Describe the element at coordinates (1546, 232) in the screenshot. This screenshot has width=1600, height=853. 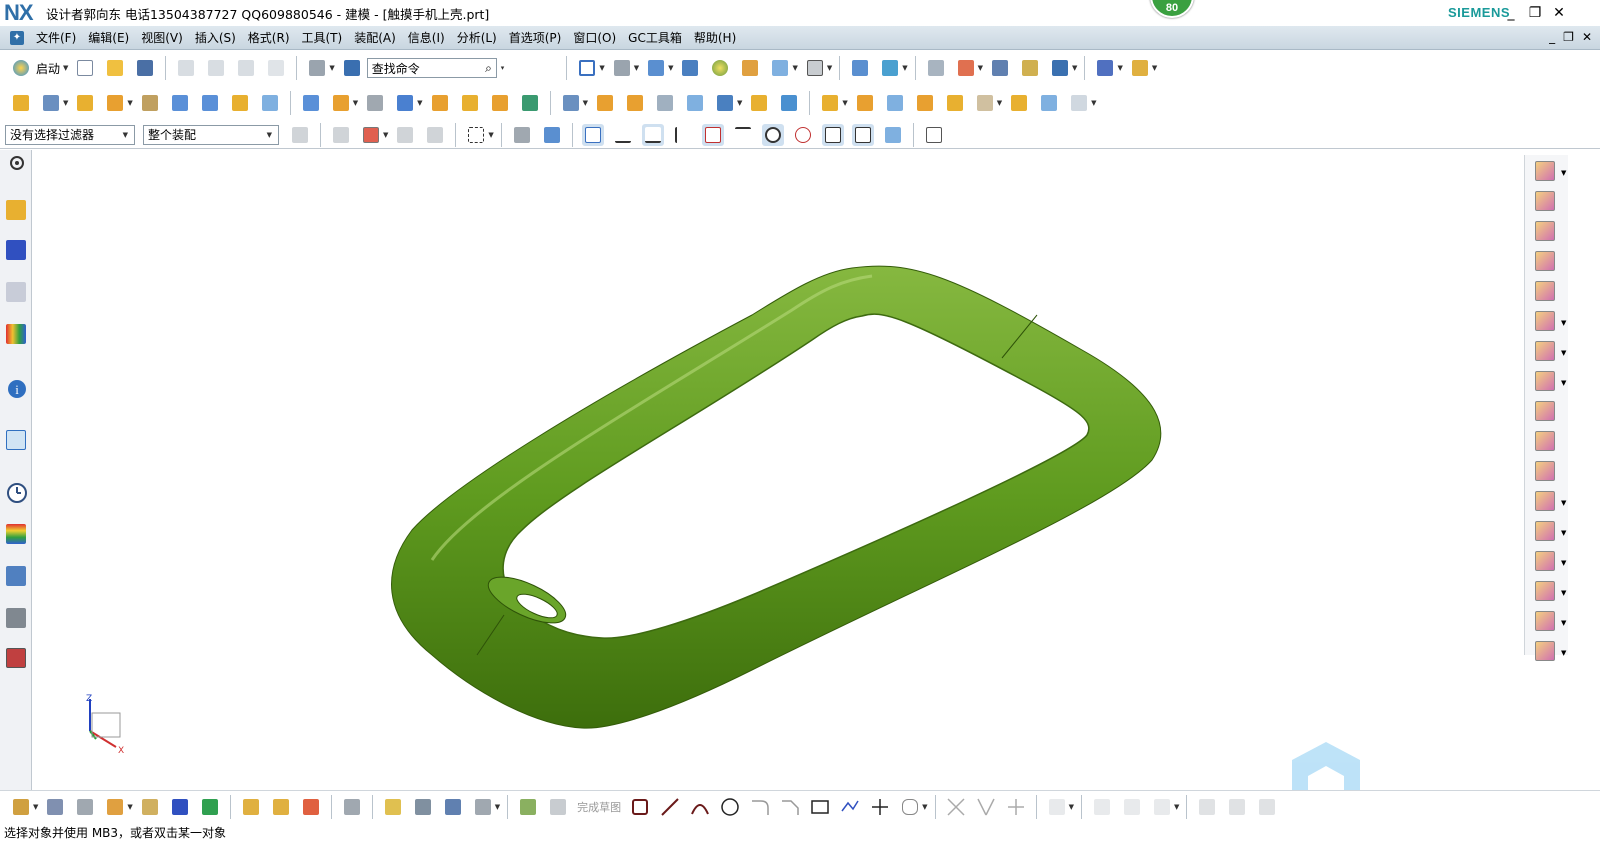
I see `view-up-icon` at that location.